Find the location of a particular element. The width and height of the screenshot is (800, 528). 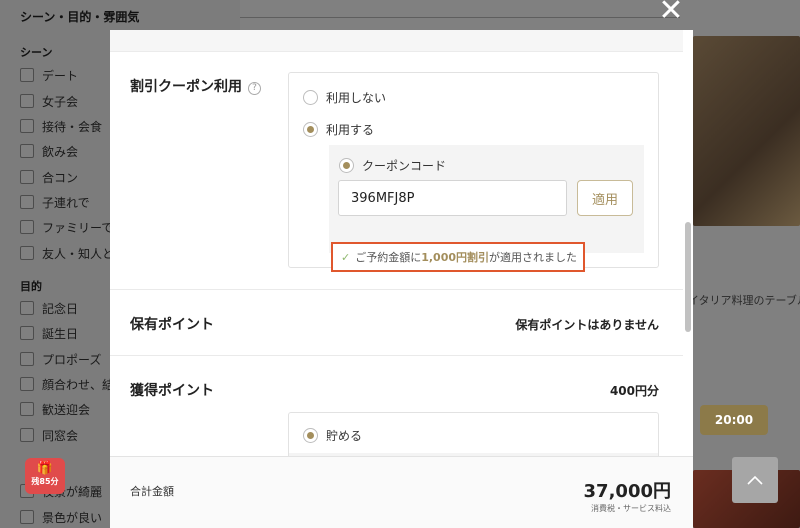

filter-anniversary: 記念日 is located at coordinates (49, 308).